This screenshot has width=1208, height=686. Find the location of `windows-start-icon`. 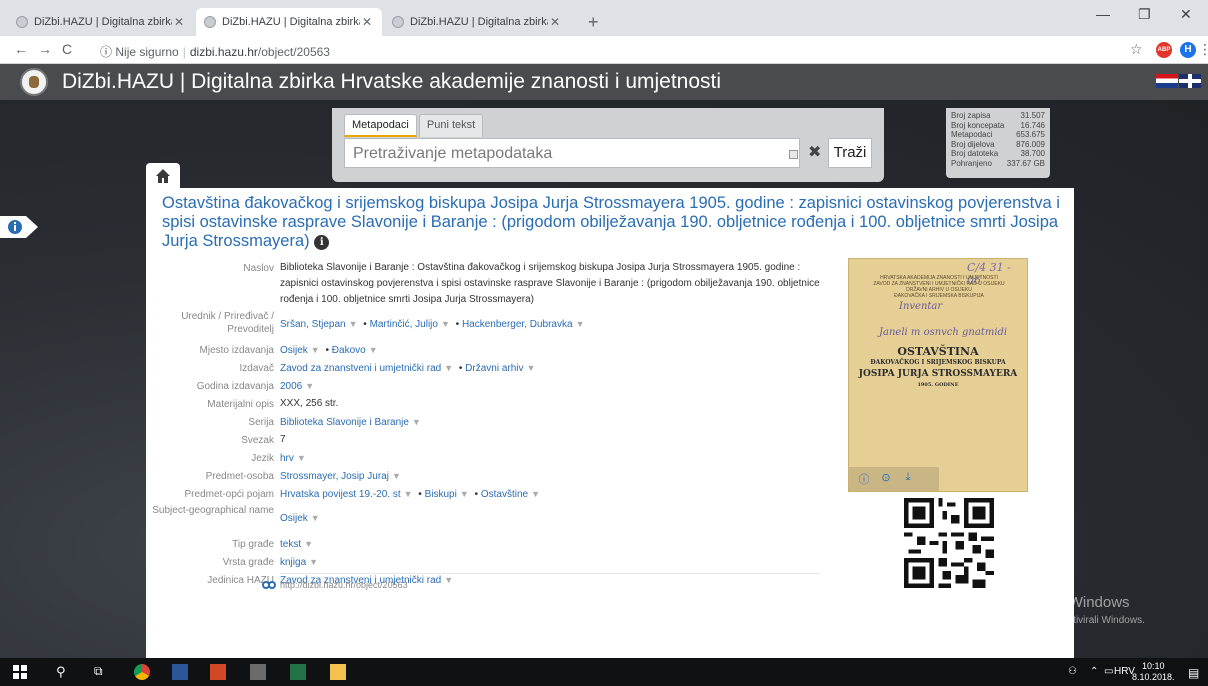

windows-start-icon is located at coordinates (20, 672).